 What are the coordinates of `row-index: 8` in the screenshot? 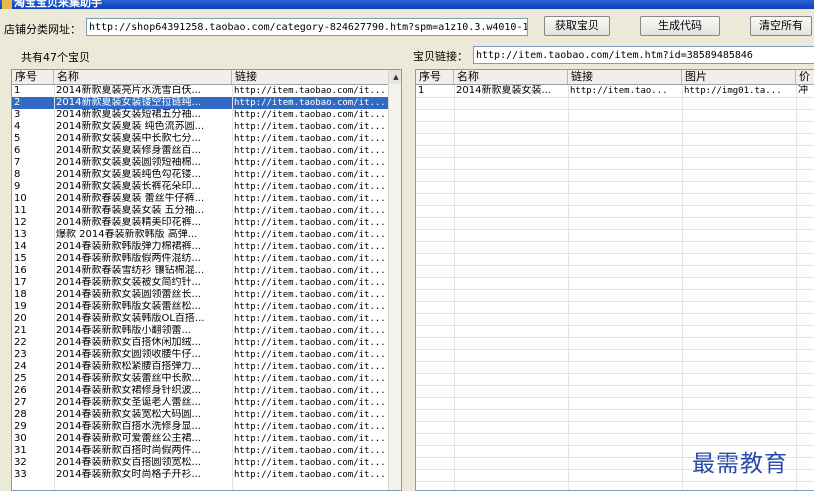 It's located at (17, 174).